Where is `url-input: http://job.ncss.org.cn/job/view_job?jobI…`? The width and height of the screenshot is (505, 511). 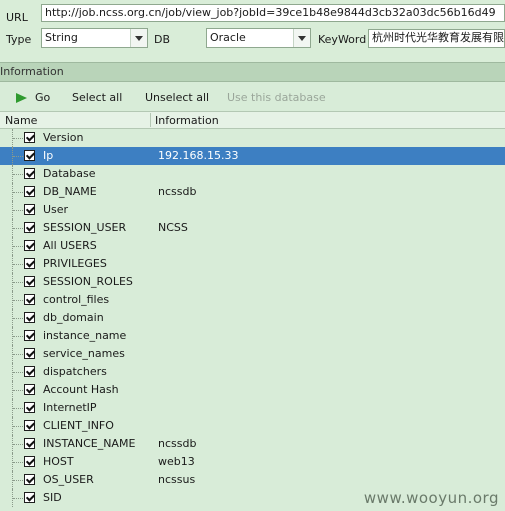 url-input: http://job.ncss.org.cn/job/view_job?jobI… is located at coordinates (273, 13).